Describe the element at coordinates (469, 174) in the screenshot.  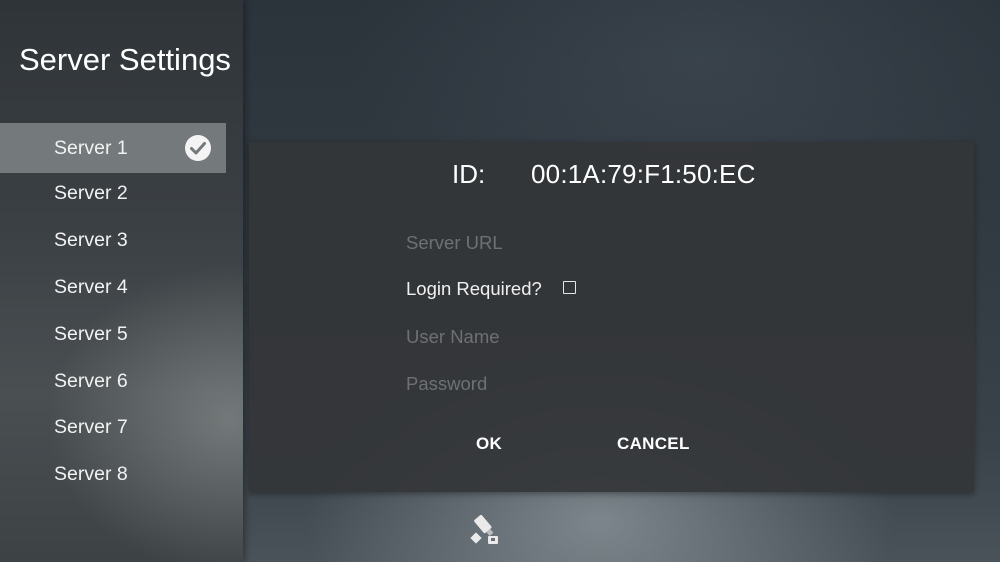
I see `id-label: ID:` at that location.